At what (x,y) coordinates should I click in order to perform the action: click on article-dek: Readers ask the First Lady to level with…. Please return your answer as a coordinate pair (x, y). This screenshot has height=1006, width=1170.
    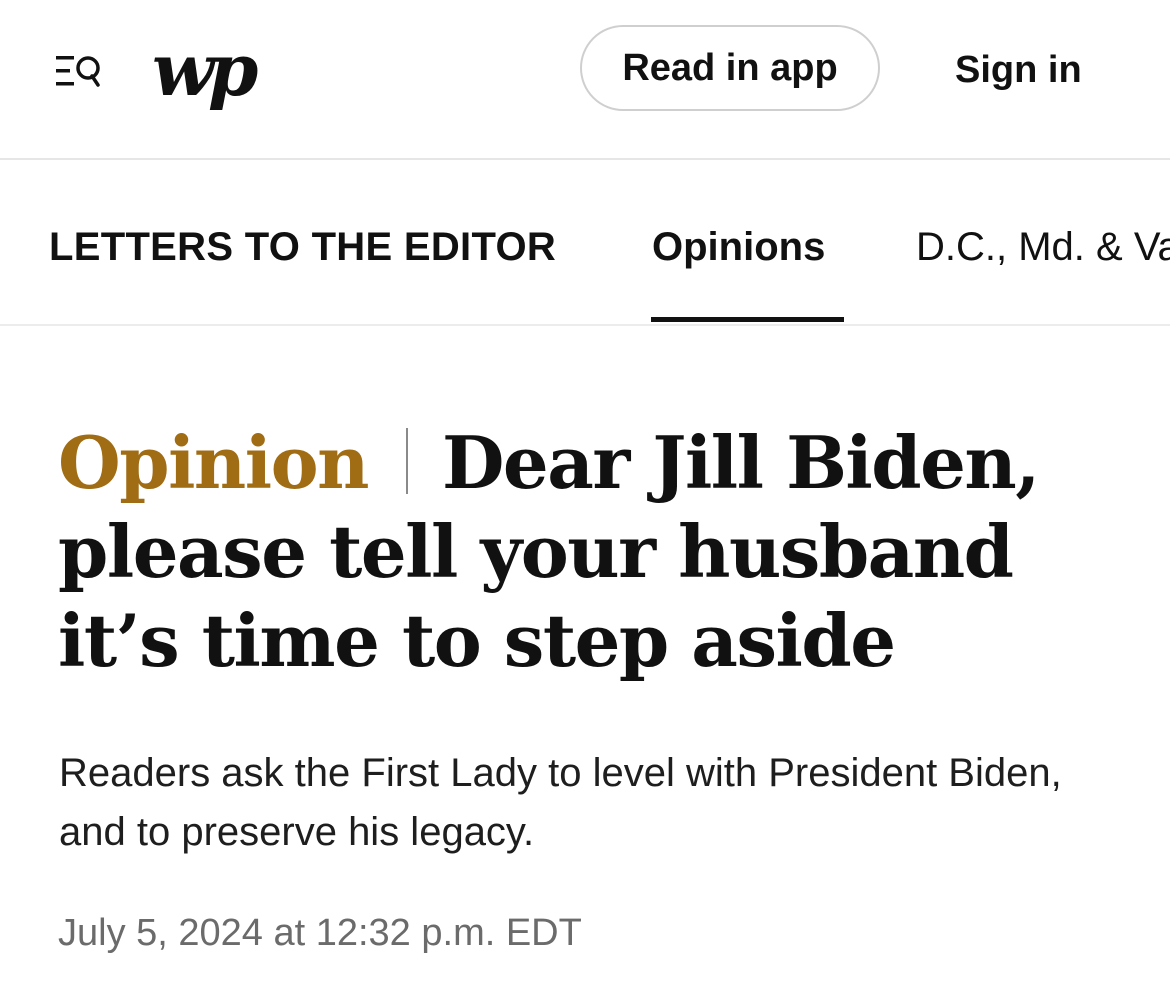
    Looking at the image, I should click on (560, 802).